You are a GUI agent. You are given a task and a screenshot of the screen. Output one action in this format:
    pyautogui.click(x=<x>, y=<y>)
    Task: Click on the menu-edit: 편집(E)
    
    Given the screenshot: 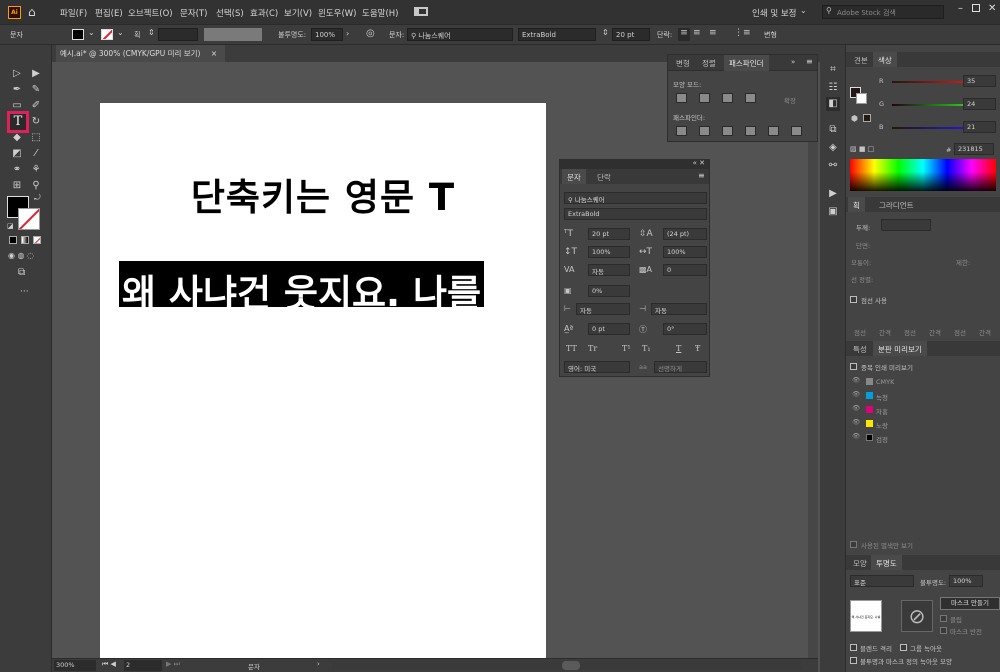 What is the action you would take?
    pyautogui.click(x=109, y=13)
    